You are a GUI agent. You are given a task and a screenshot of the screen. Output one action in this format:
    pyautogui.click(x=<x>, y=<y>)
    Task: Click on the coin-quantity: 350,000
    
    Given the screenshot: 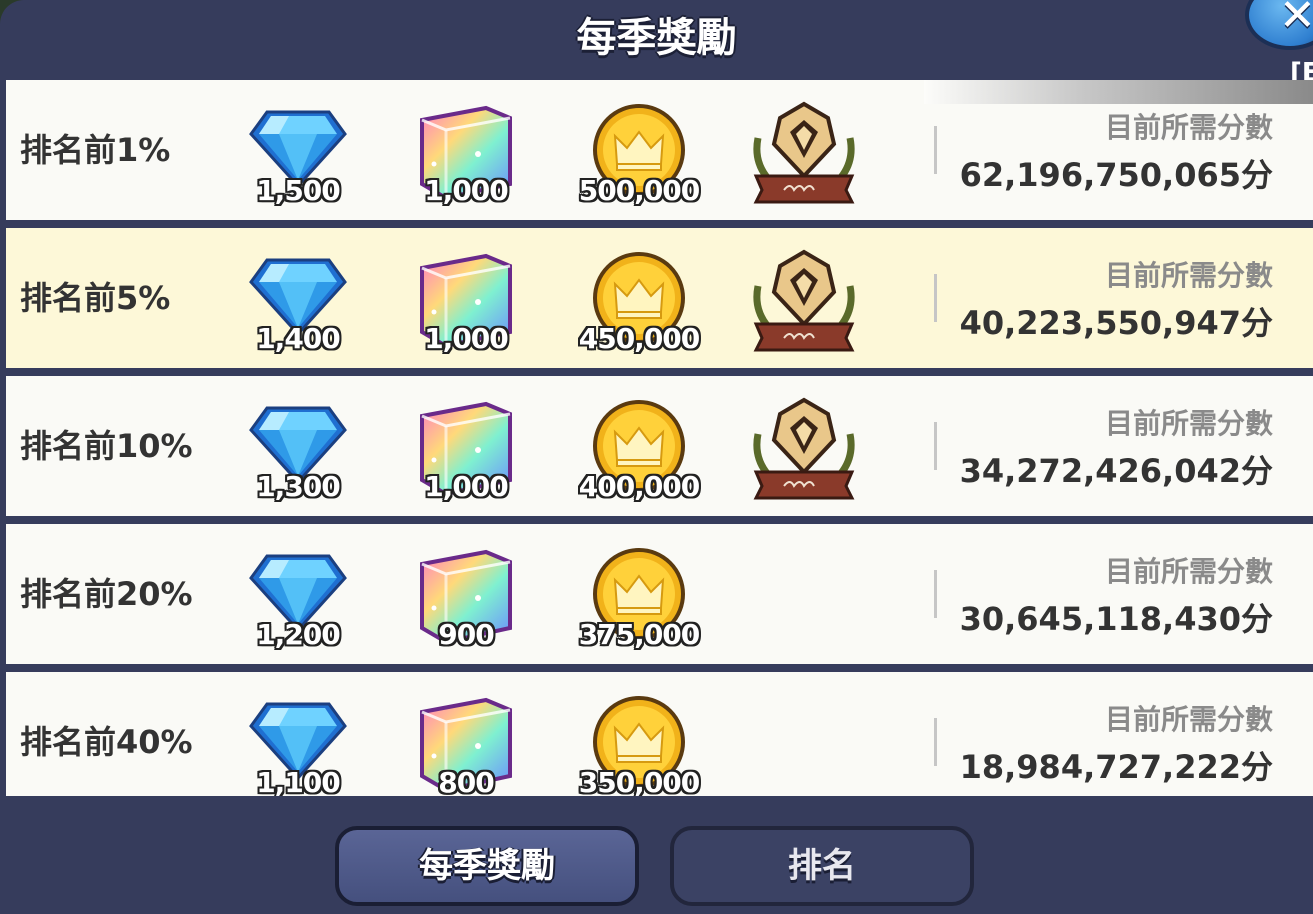 What is the action you would take?
    pyautogui.click(x=639, y=781)
    